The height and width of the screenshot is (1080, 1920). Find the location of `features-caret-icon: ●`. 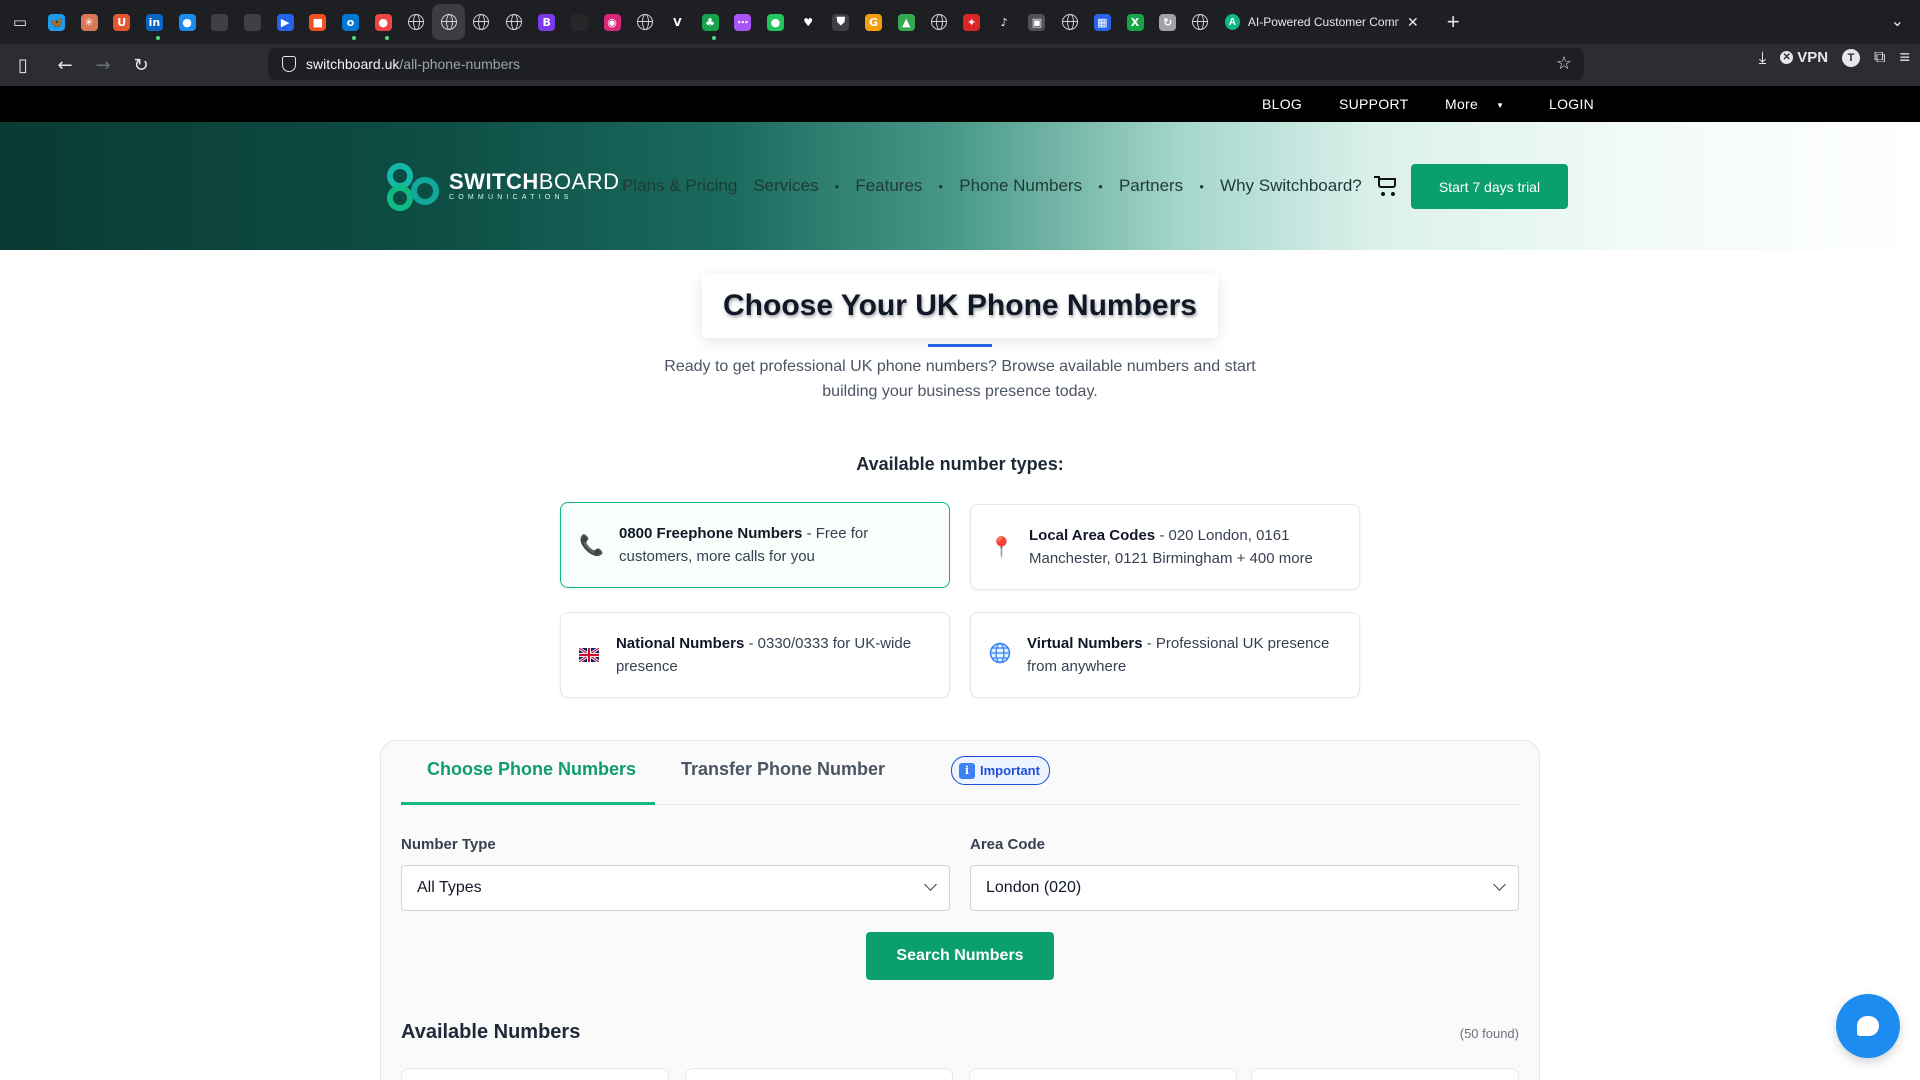

features-caret-icon: ● is located at coordinates (940, 186).